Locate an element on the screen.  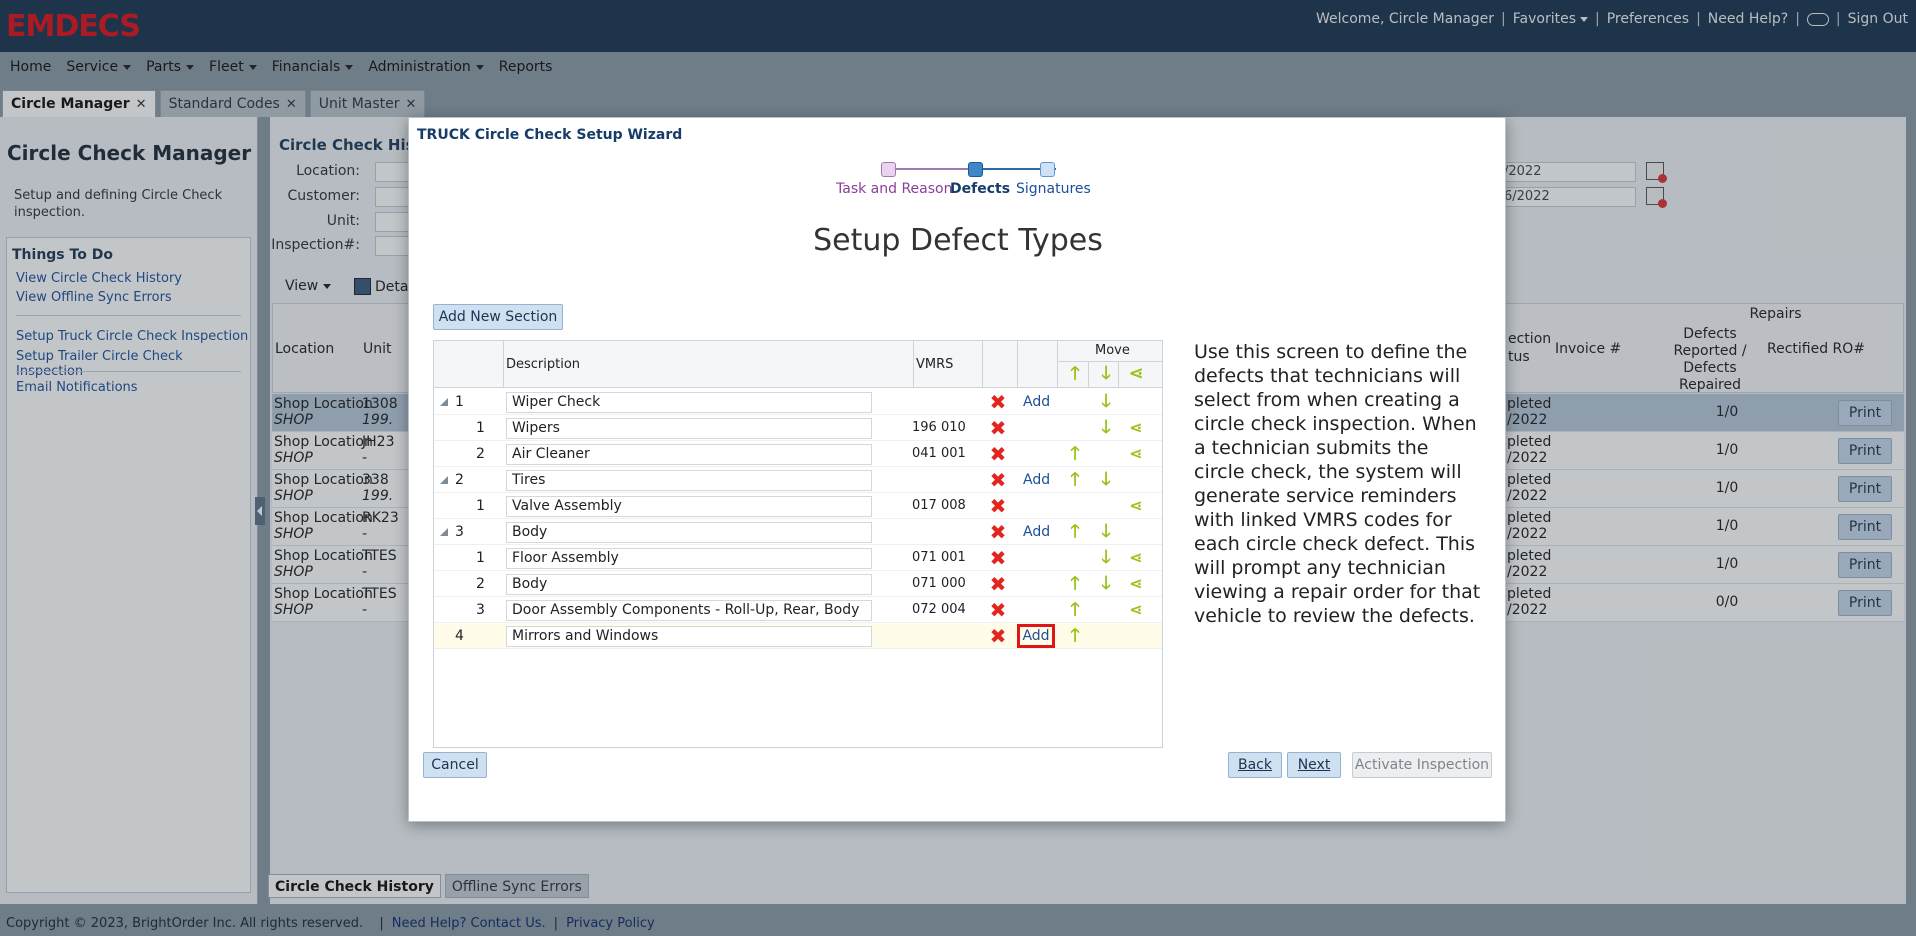
vmrs-code: 071 001 is located at coordinates (939, 557).